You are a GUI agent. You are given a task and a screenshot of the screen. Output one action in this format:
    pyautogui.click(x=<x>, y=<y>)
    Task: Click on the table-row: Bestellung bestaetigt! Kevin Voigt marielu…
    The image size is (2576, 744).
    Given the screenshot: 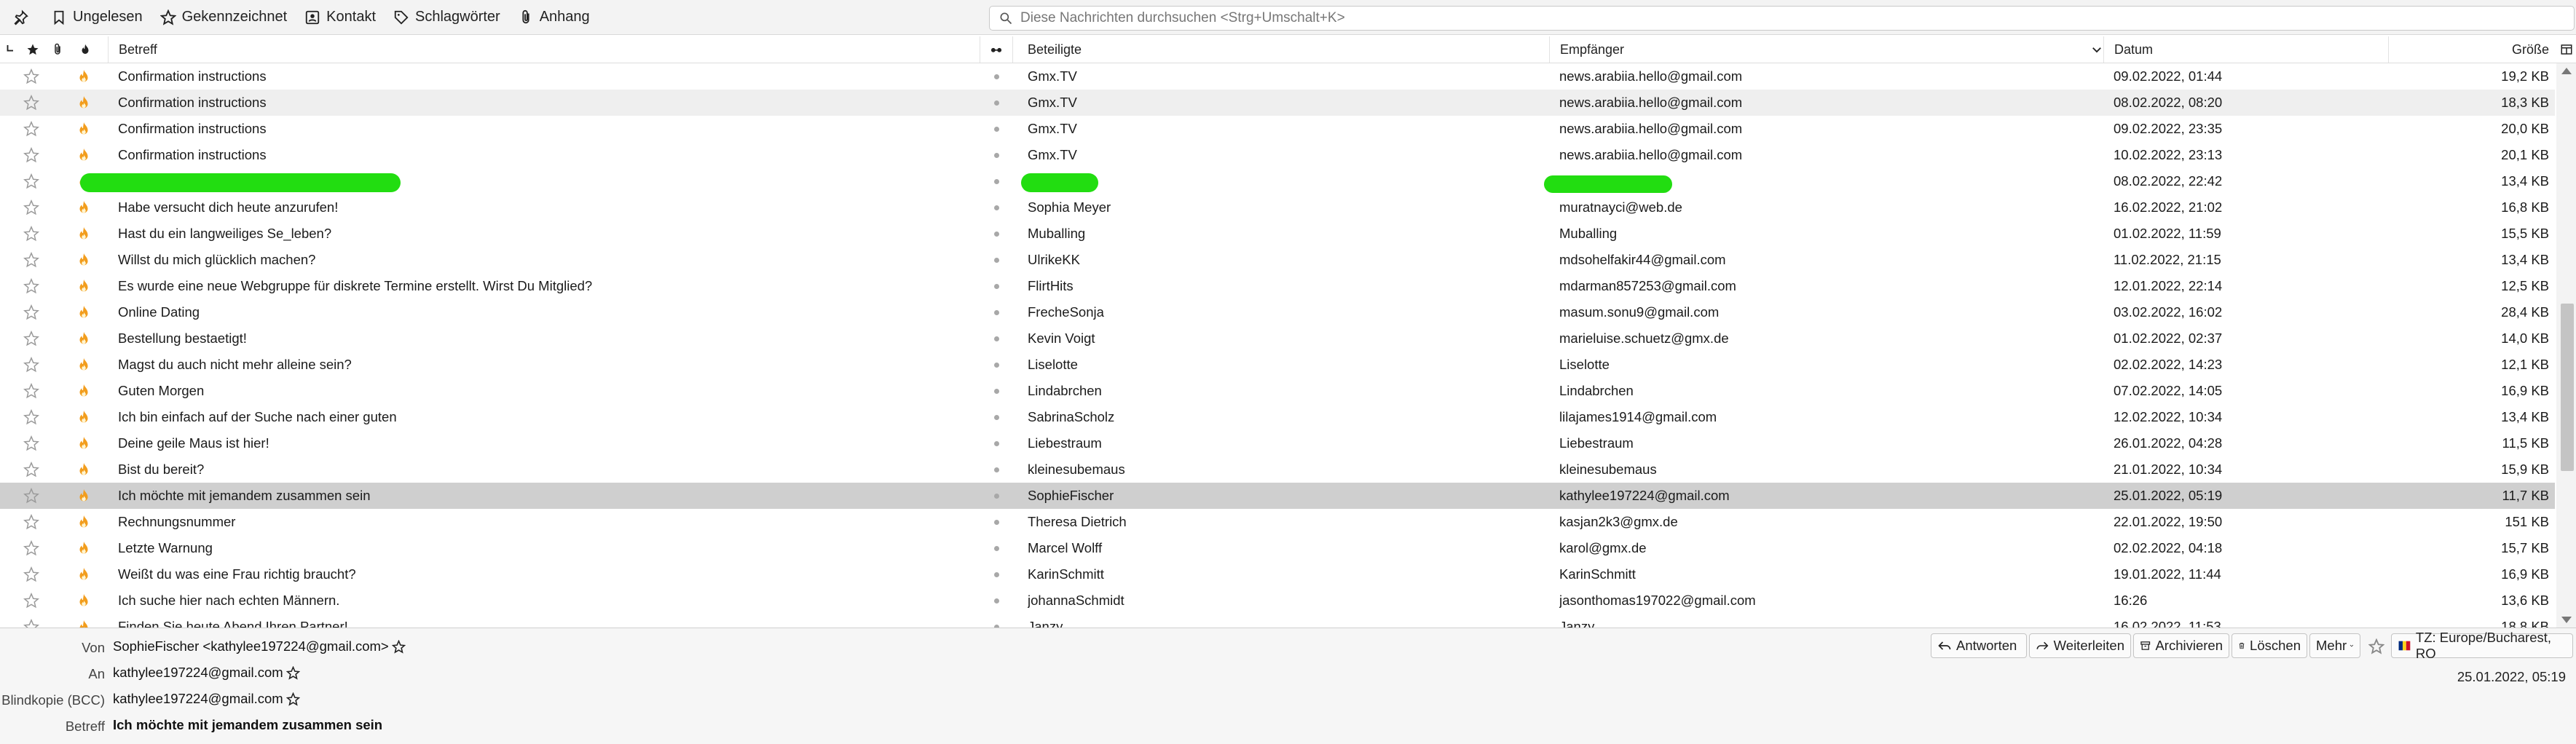 What is the action you would take?
    pyautogui.click(x=1277, y=338)
    